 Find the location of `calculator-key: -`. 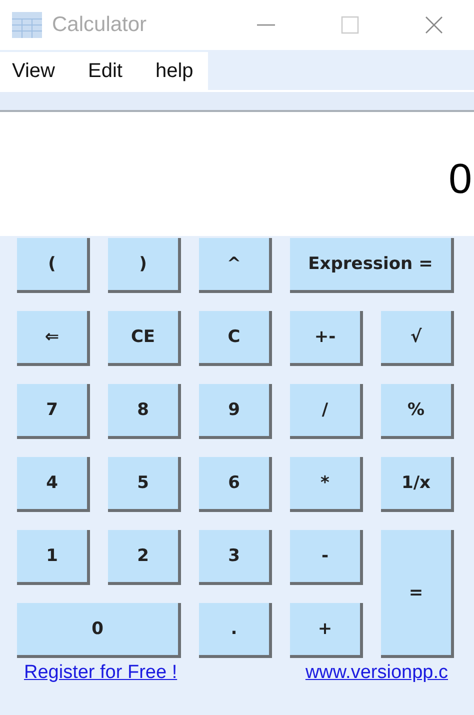

calculator-key: - is located at coordinates (326, 557).